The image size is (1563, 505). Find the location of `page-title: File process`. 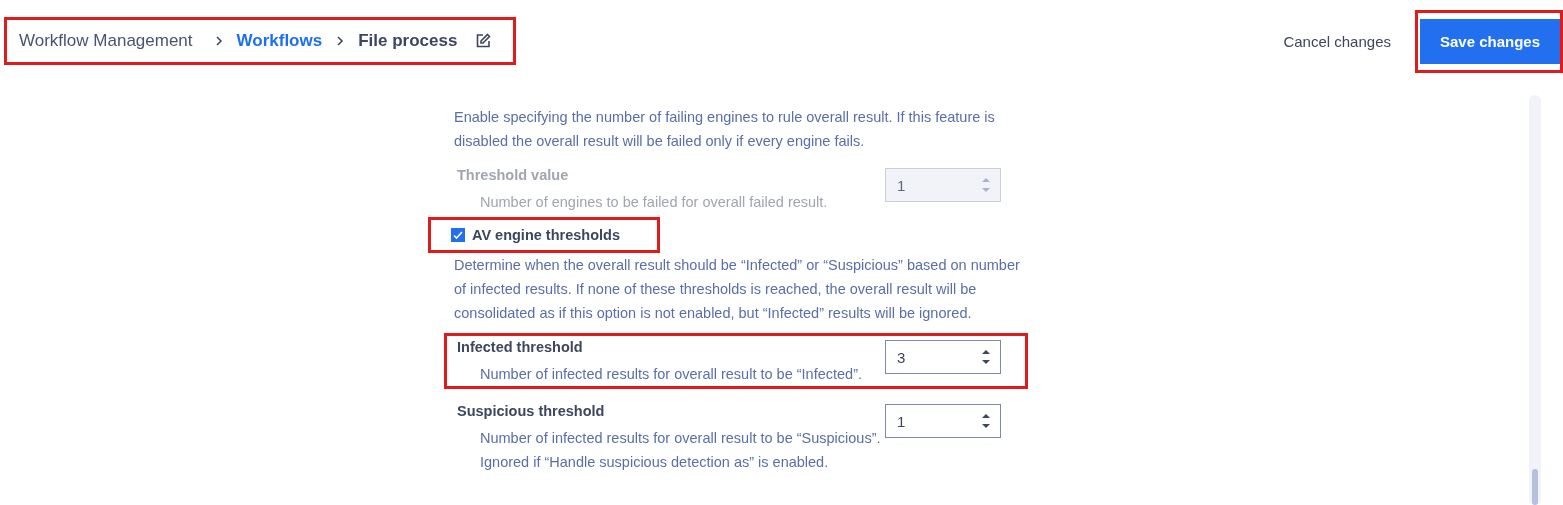

page-title: File process is located at coordinates (408, 41).